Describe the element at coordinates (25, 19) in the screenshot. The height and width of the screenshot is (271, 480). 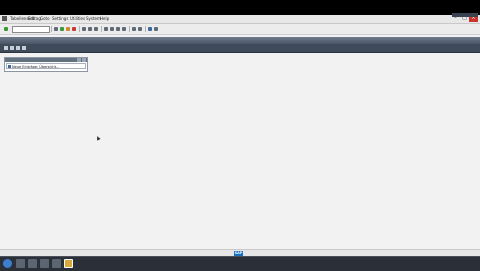
I see `menu-item-1: Tabelleneintrag` at that location.